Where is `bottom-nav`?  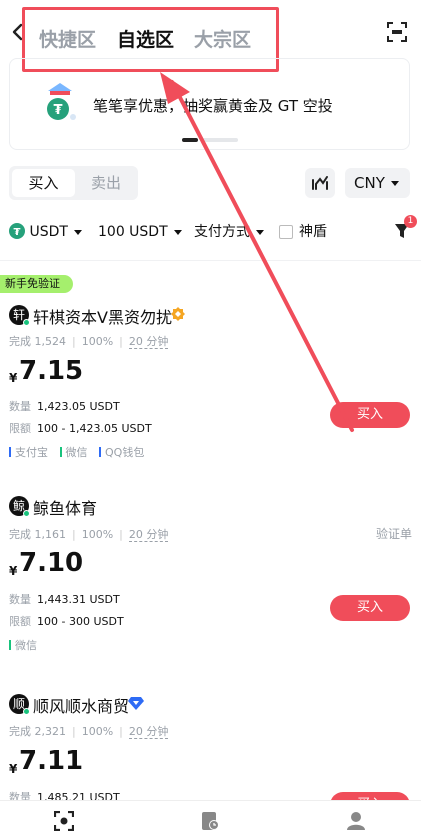
bottom-nav is located at coordinates (210, 816).